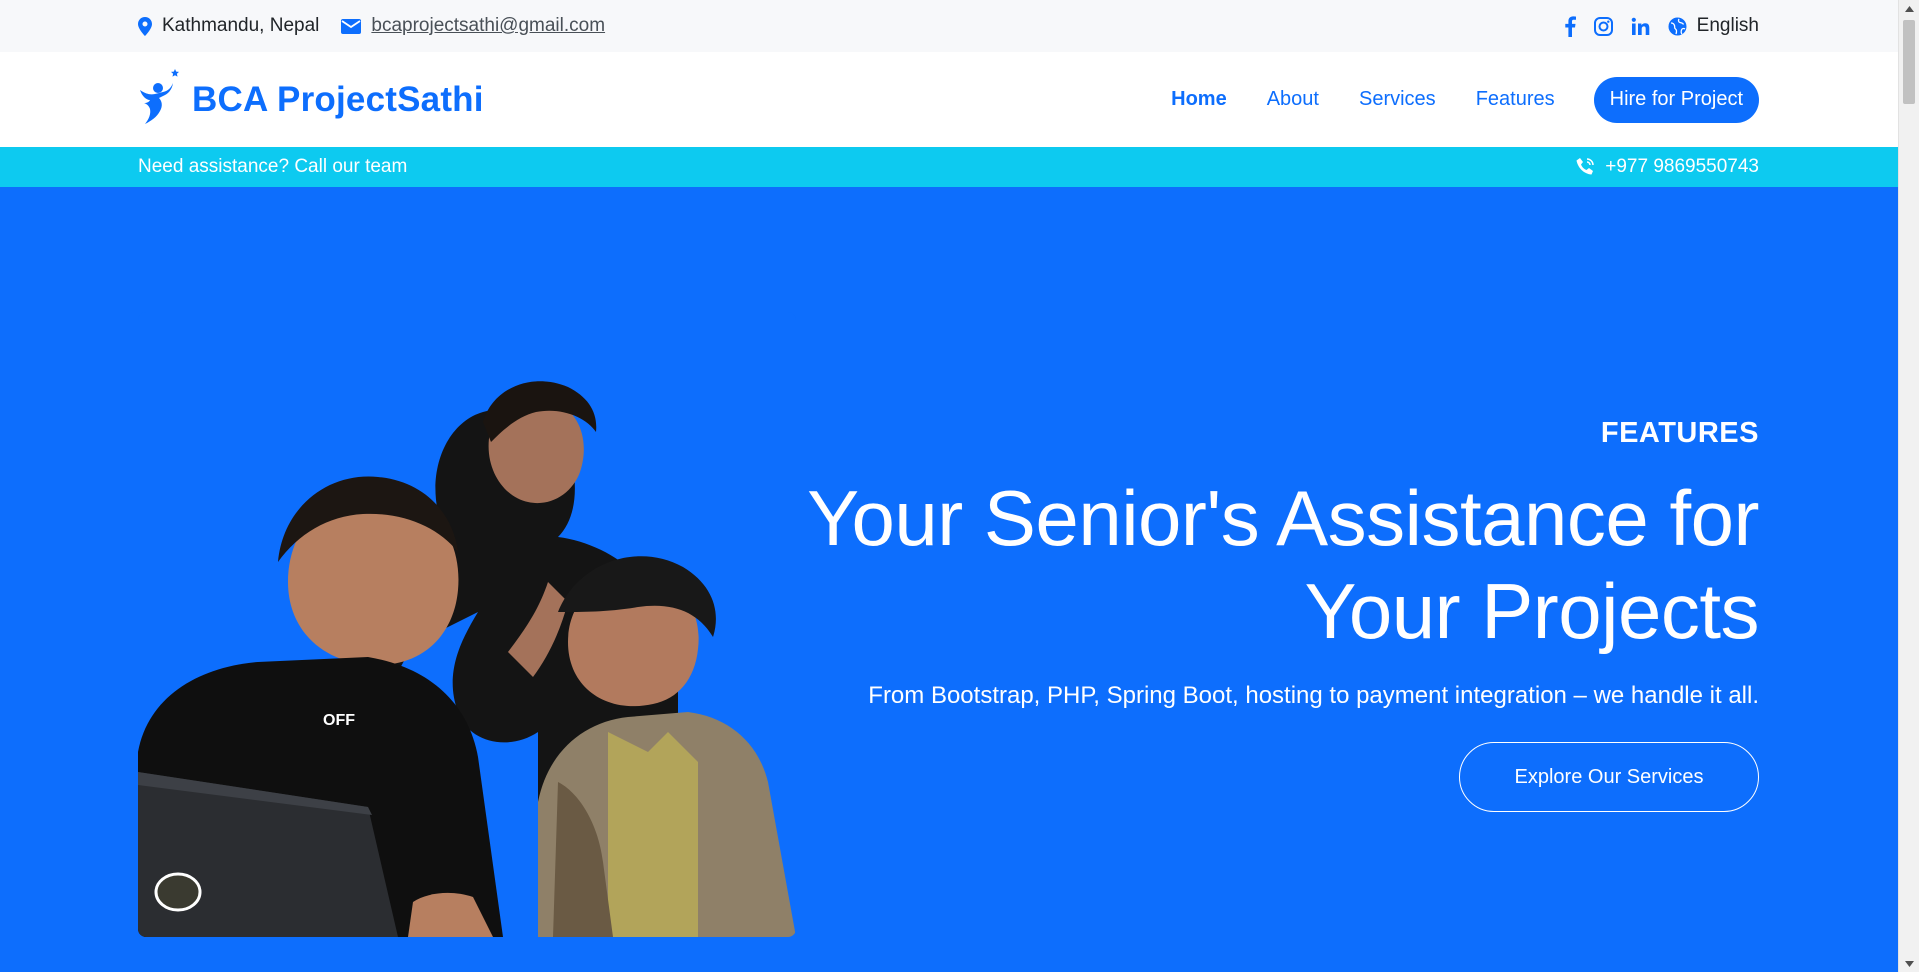 Image resolution: width=1919 pixels, height=972 pixels. Describe the element at coordinates (1909, 62) in the screenshot. I see `scrollbar-thumb` at that location.